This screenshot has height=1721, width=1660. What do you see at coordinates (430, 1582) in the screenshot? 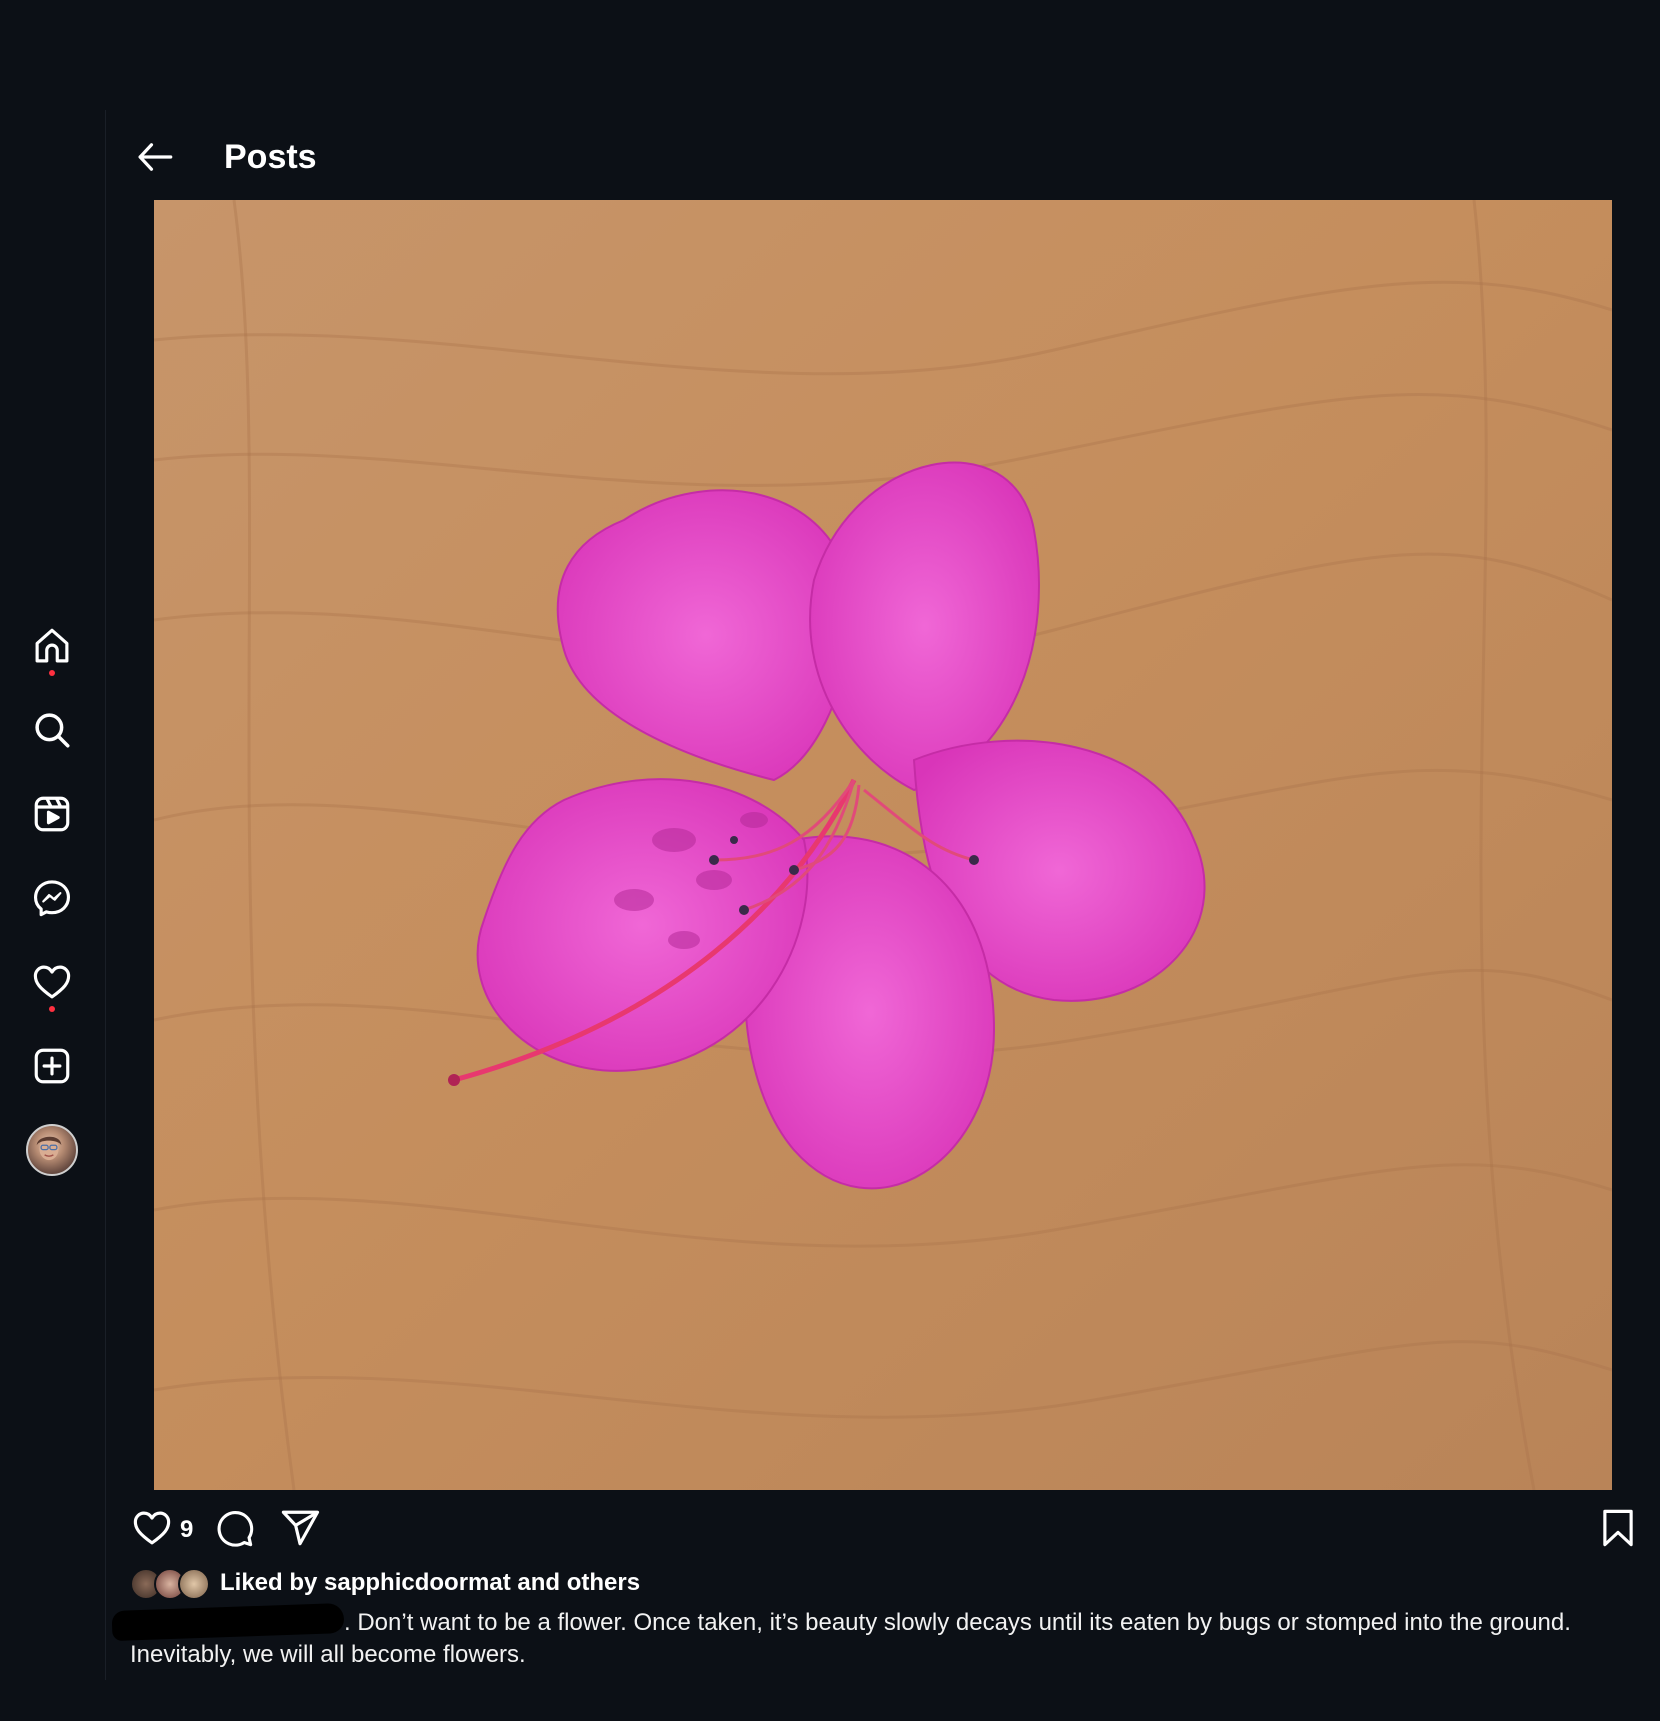
I see `likes-text: Liked by sapphicdoormat and others` at bounding box center [430, 1582].